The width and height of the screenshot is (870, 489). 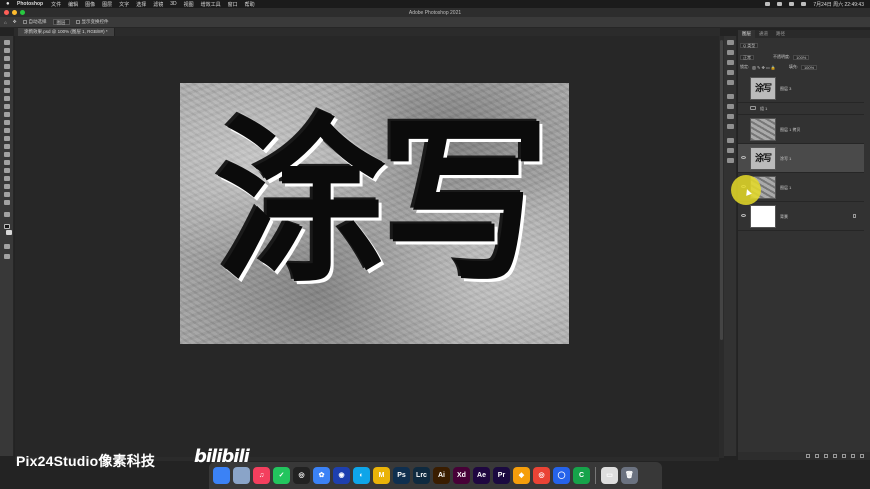 What do you see at coordinates (5, 22) in the screenshot?
I see `home-icon: ⌂` at bounding box center [5, 22].